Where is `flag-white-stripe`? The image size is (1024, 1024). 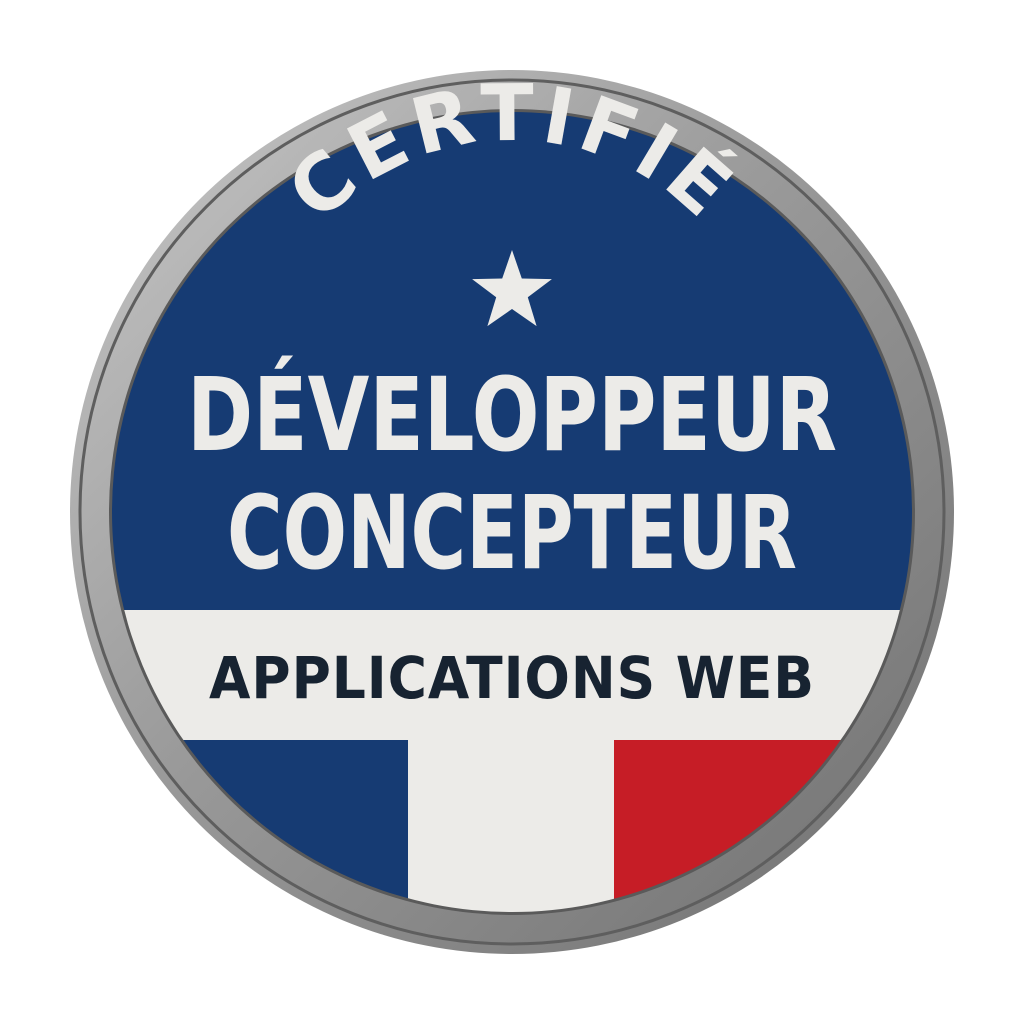 flag-white-stripe is located at coordinates (511, 826).